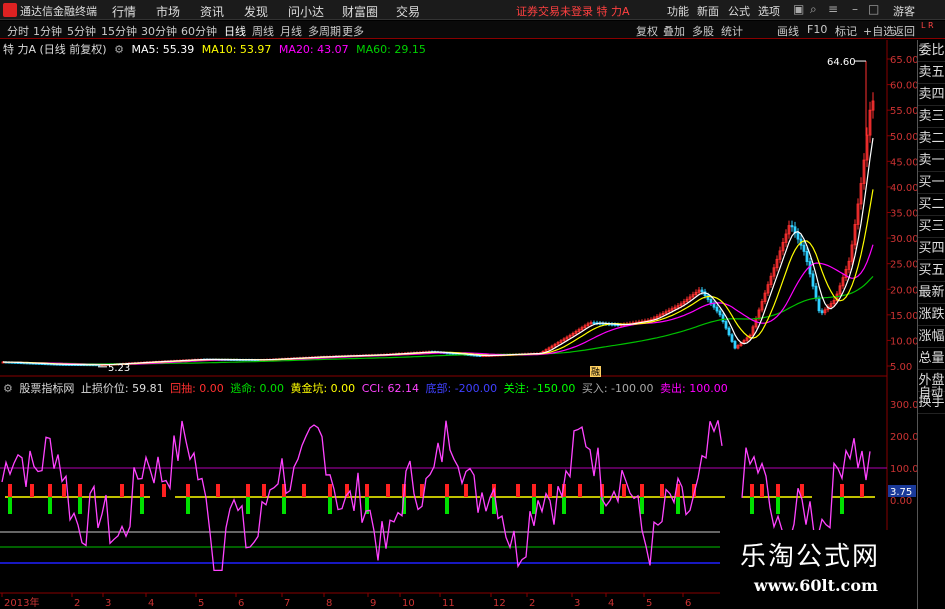 The height and width of the screenshot is (609, 945). Describe the element at coordinates (931, 391) in the screenshot. I see `auto-button: 自动` at that location.